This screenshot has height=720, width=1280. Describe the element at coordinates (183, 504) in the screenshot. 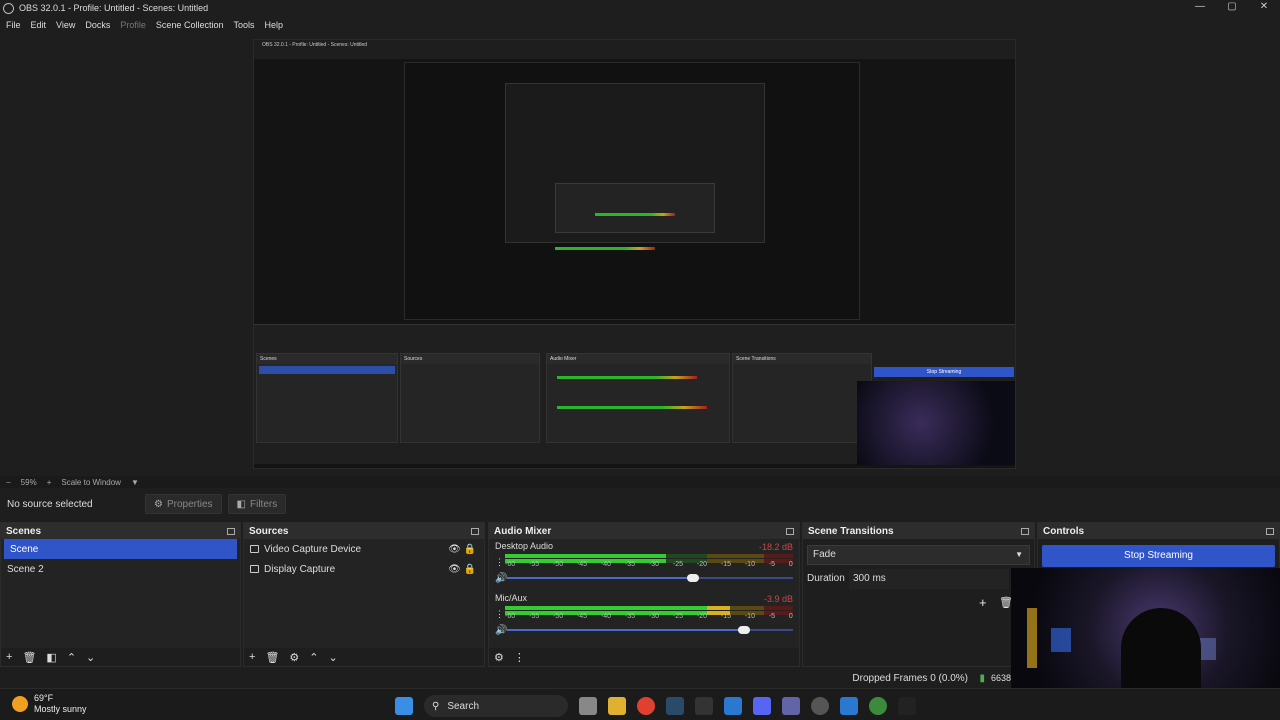

I see `properties-button: ⚙ Properties` at that location.